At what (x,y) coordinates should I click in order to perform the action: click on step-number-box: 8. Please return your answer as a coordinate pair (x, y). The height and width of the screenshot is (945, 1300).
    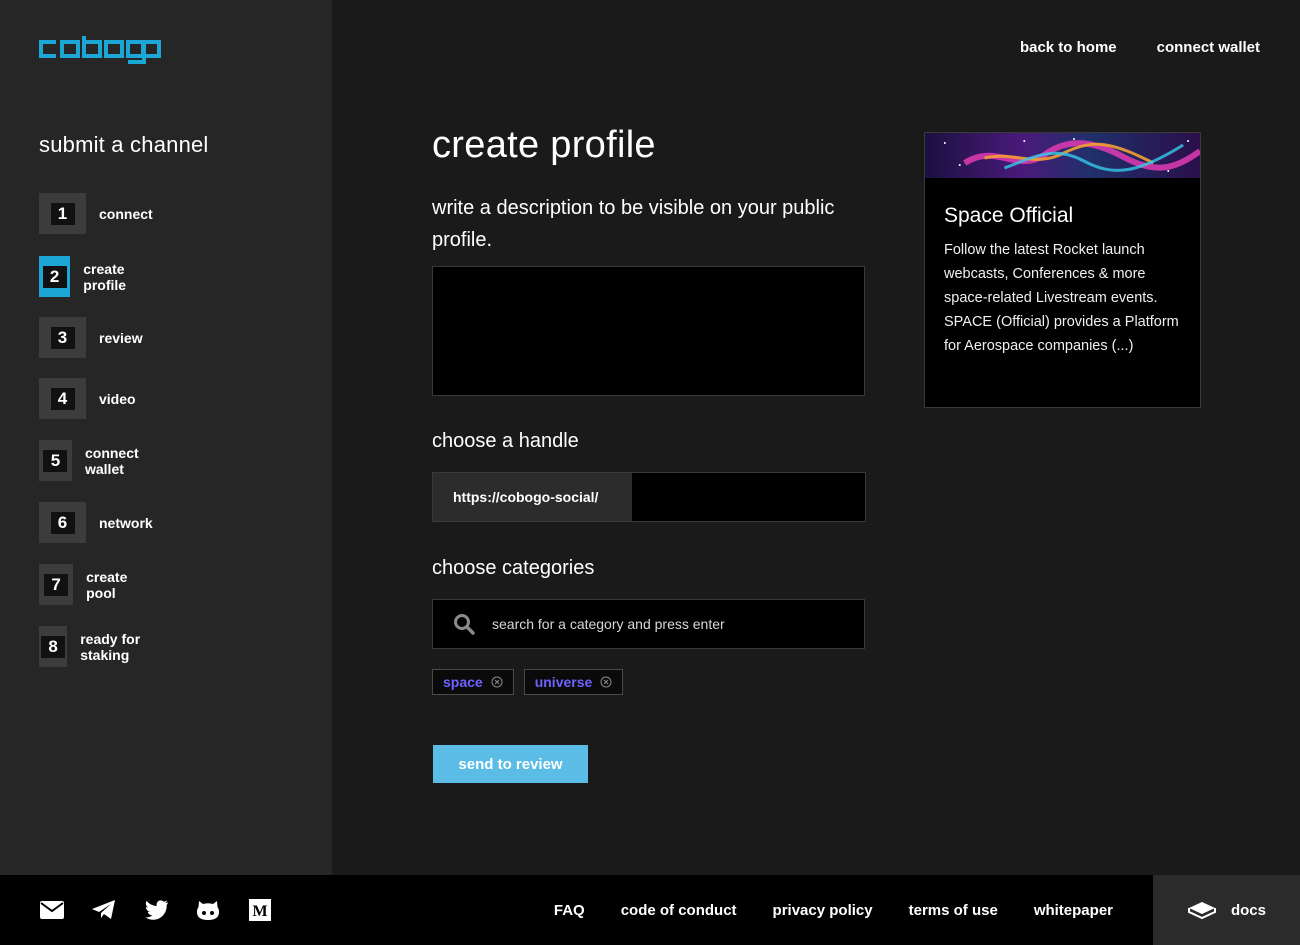
    Looking at the image, I should click on (53, 646).